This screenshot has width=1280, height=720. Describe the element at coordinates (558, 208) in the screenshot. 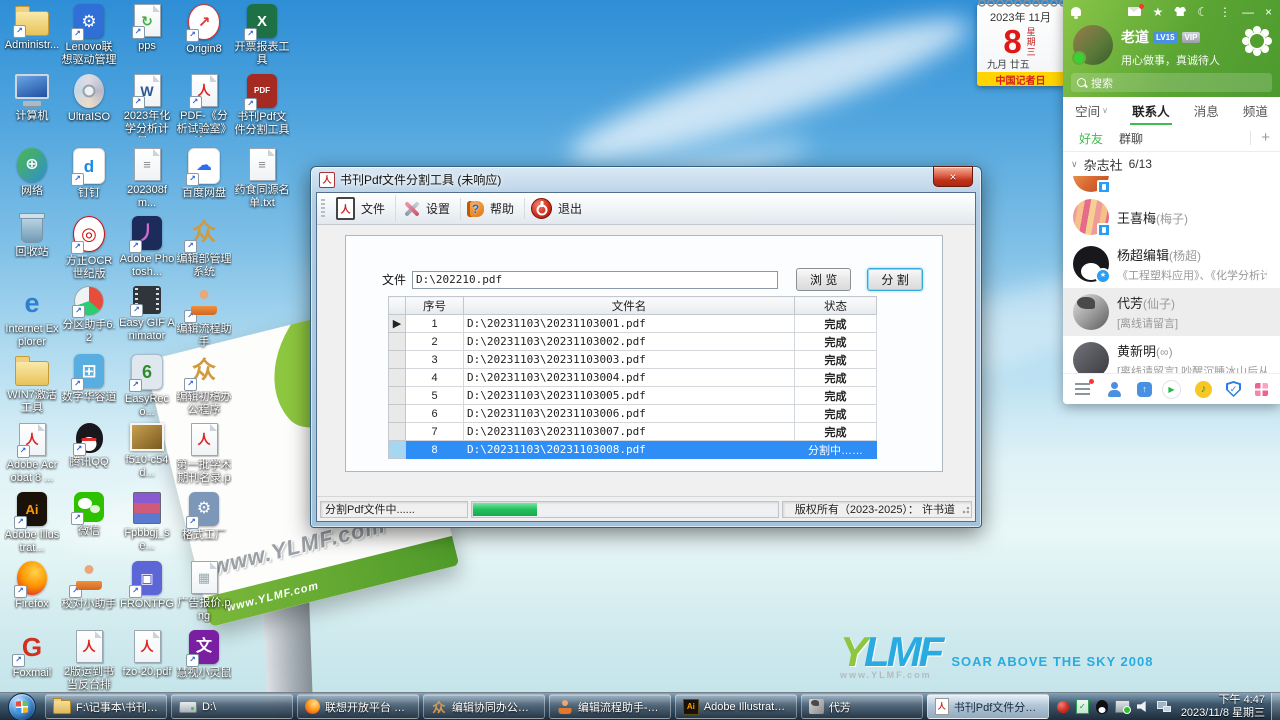

I see `exit-button: 退出` at that location.